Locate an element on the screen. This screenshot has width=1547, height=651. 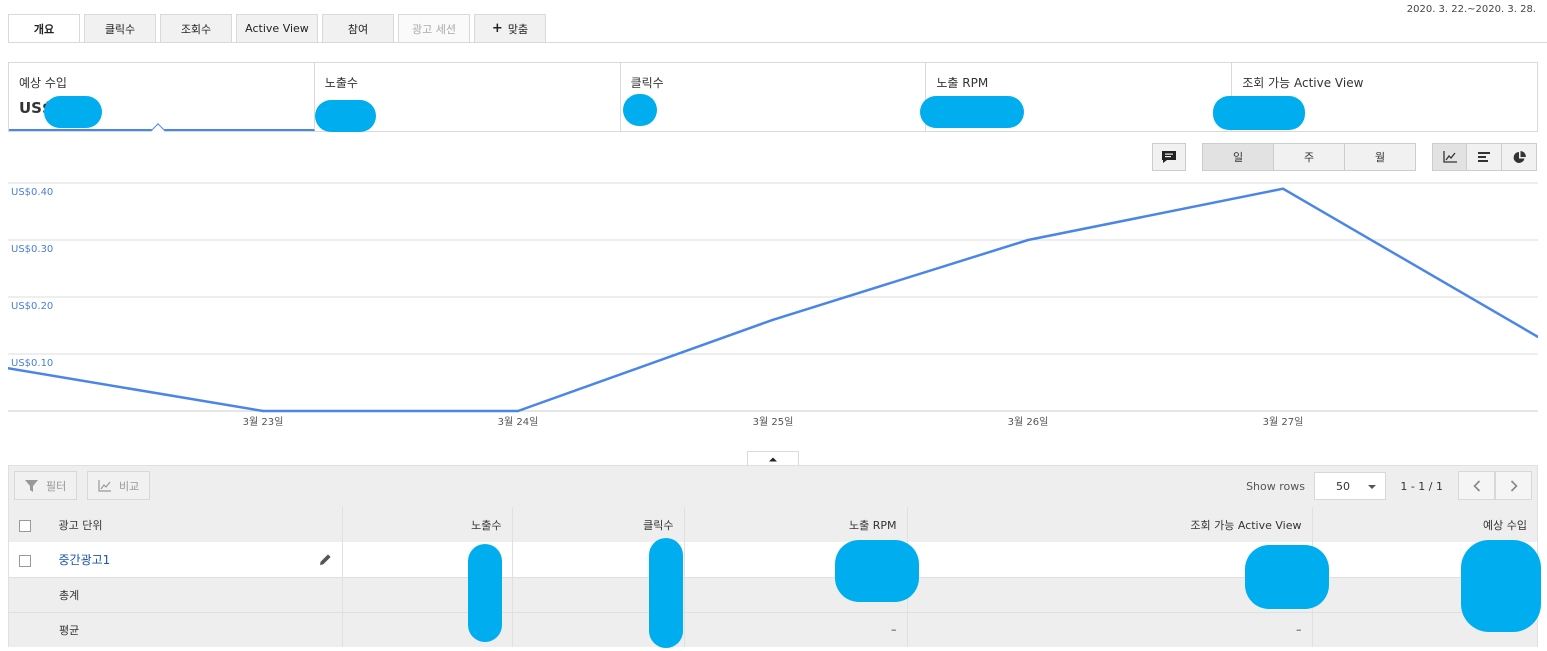
scorecard-label: 예상 수입 is located at coordinates (43, 83).